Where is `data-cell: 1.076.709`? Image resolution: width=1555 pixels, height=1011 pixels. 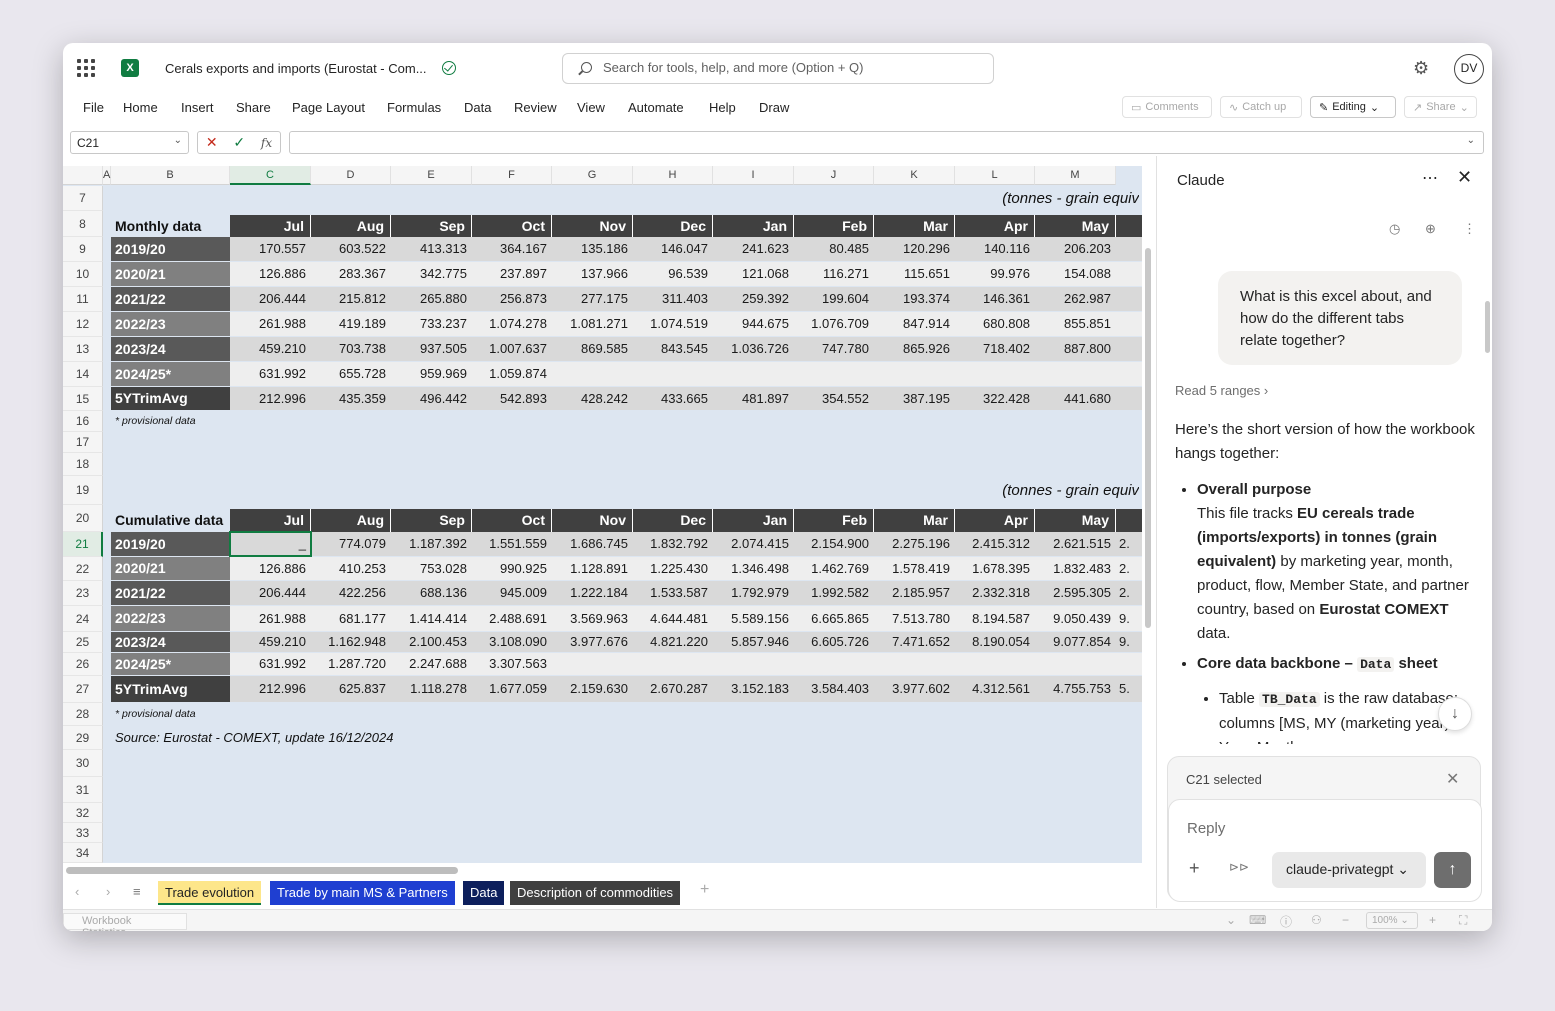 data-cell: 1.076.709 is located at coordinates (834, 324).